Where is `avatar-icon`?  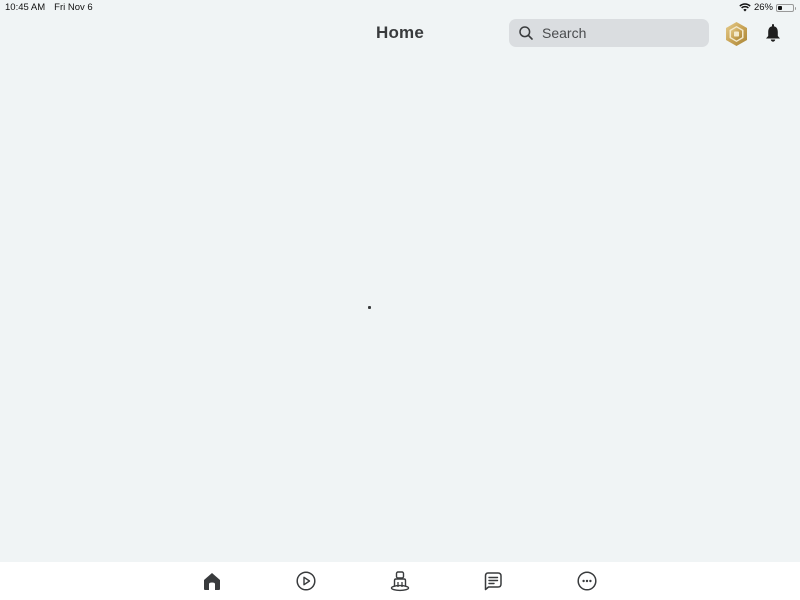
avatar-icon is located at coordinates (400, 581).